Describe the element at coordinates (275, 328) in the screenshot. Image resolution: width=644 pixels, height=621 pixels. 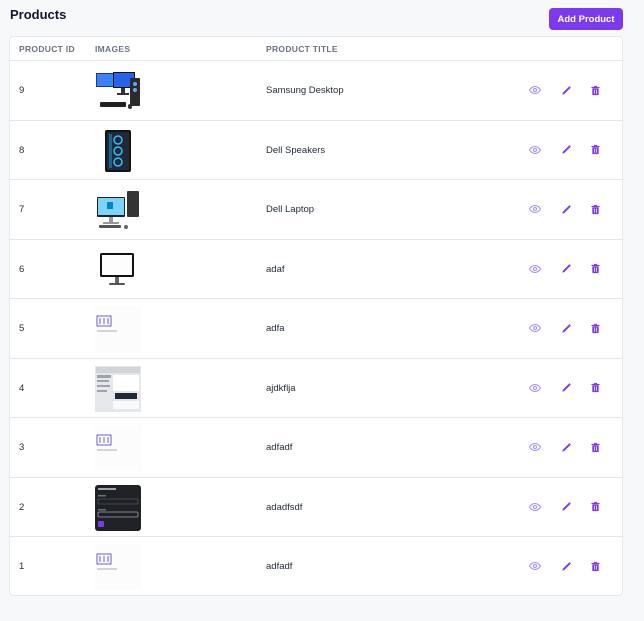
I see `product-title-cell: adfa` at that location.